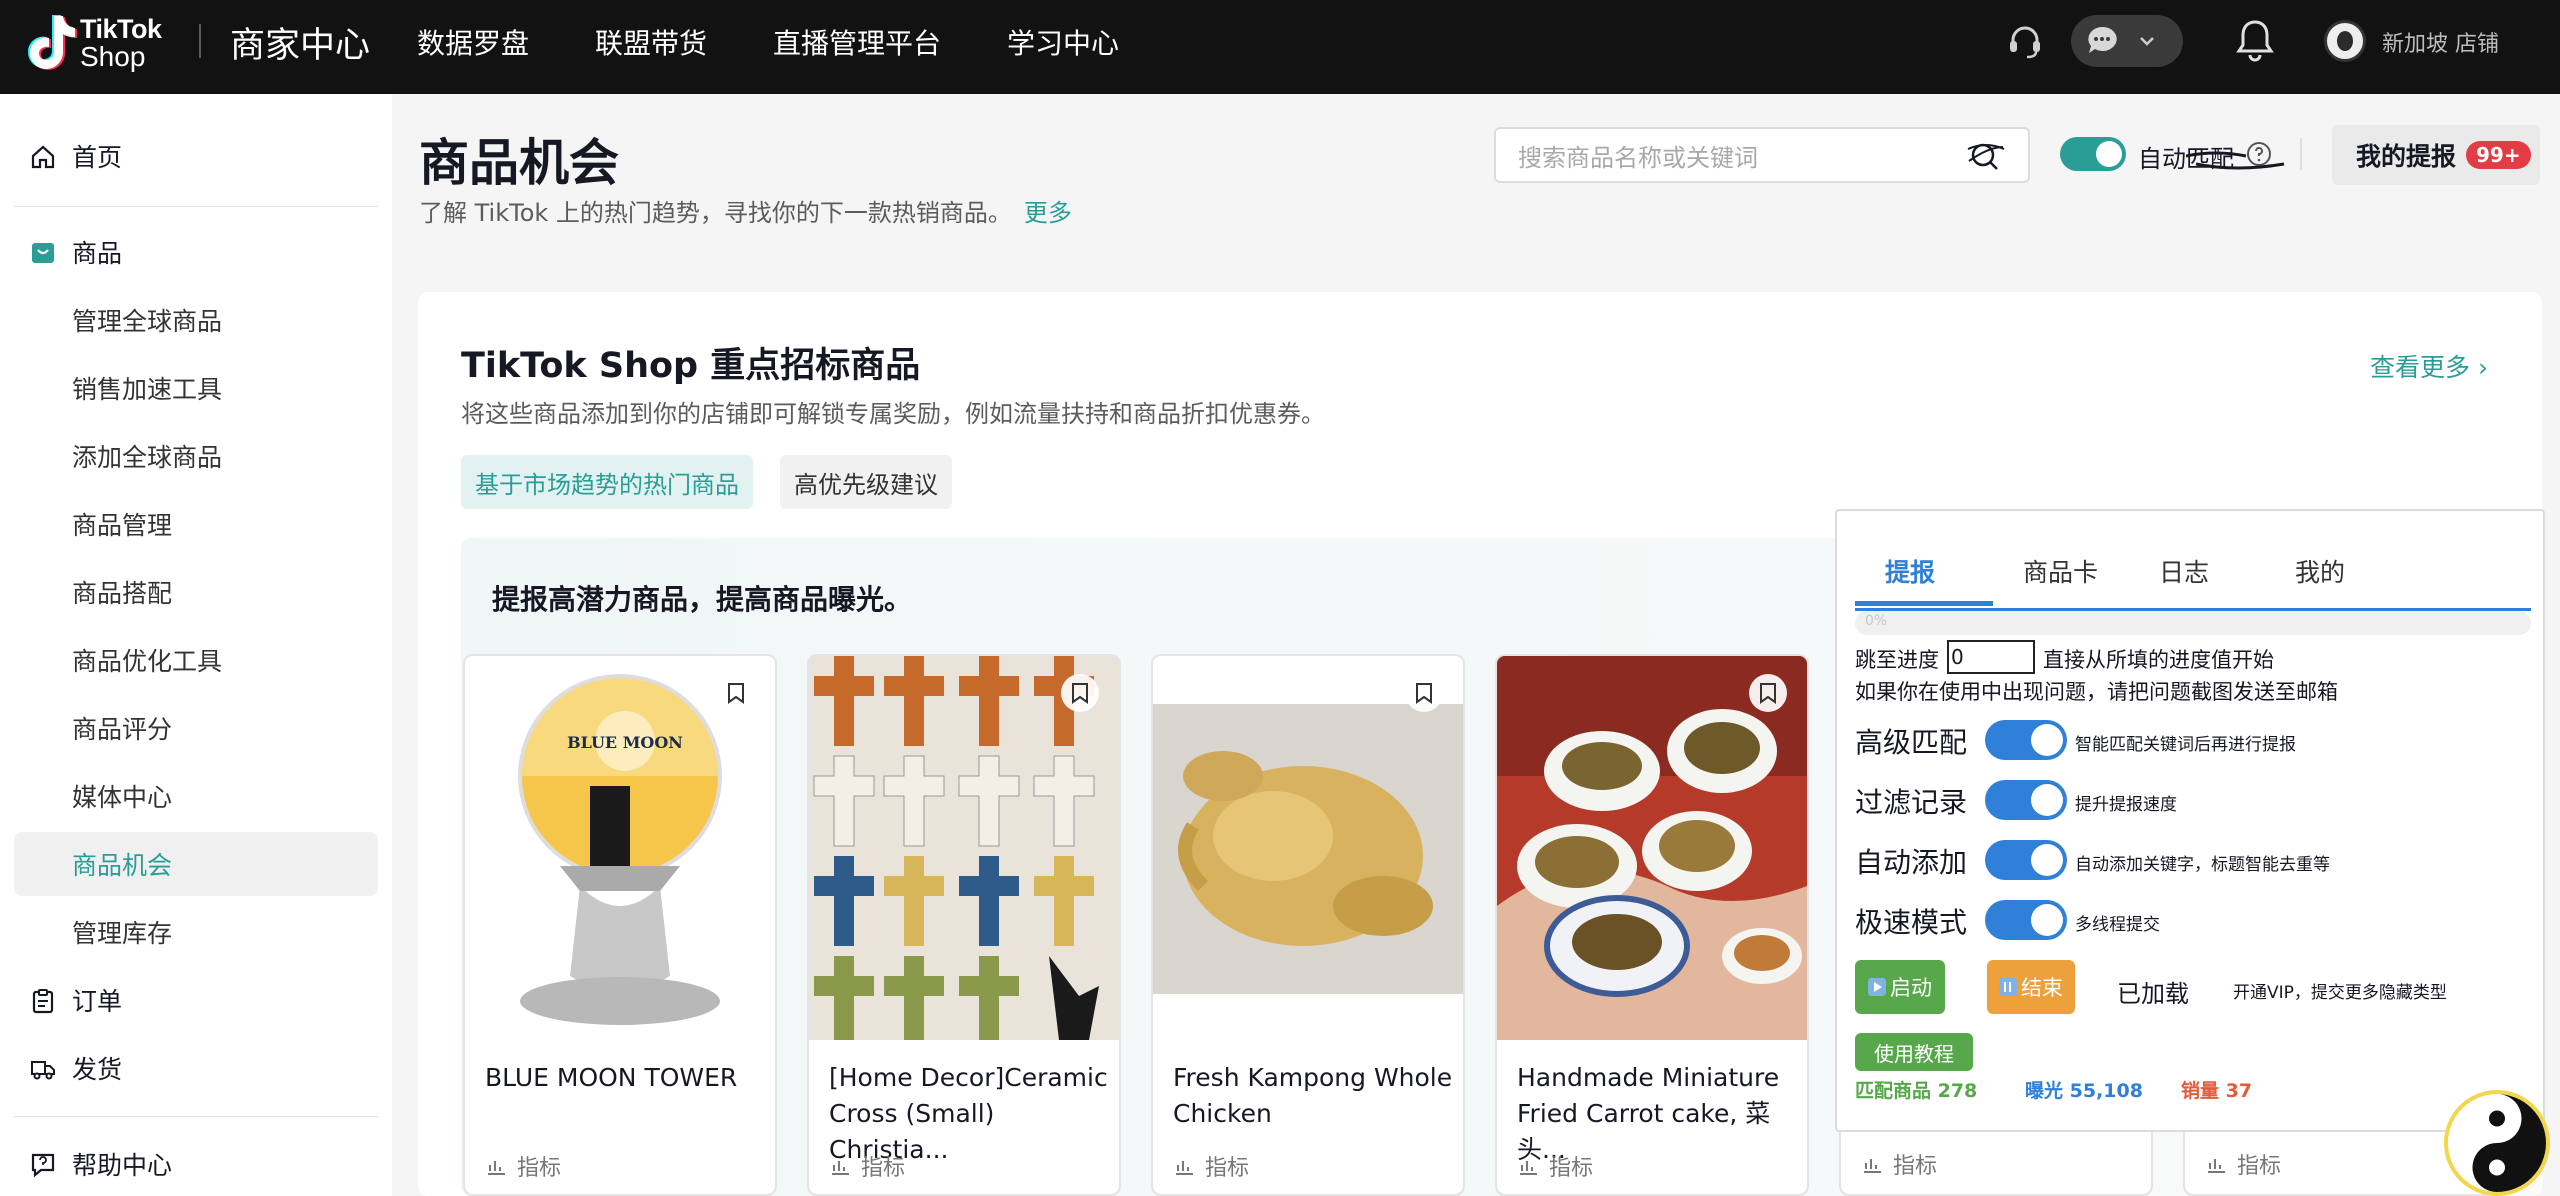 The width and height of the screenshot is (2560, 1196). Describe the element at coordinates (2406, 156) in the screenshot. I see `my-report-label: 我的提报` at that location.